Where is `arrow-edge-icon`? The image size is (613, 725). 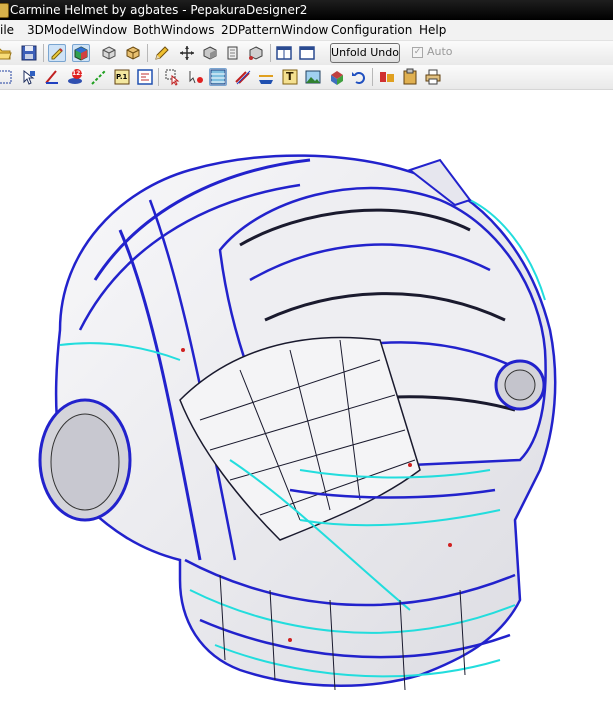 arrow-edge-icon is located at coordinates (196, 77).